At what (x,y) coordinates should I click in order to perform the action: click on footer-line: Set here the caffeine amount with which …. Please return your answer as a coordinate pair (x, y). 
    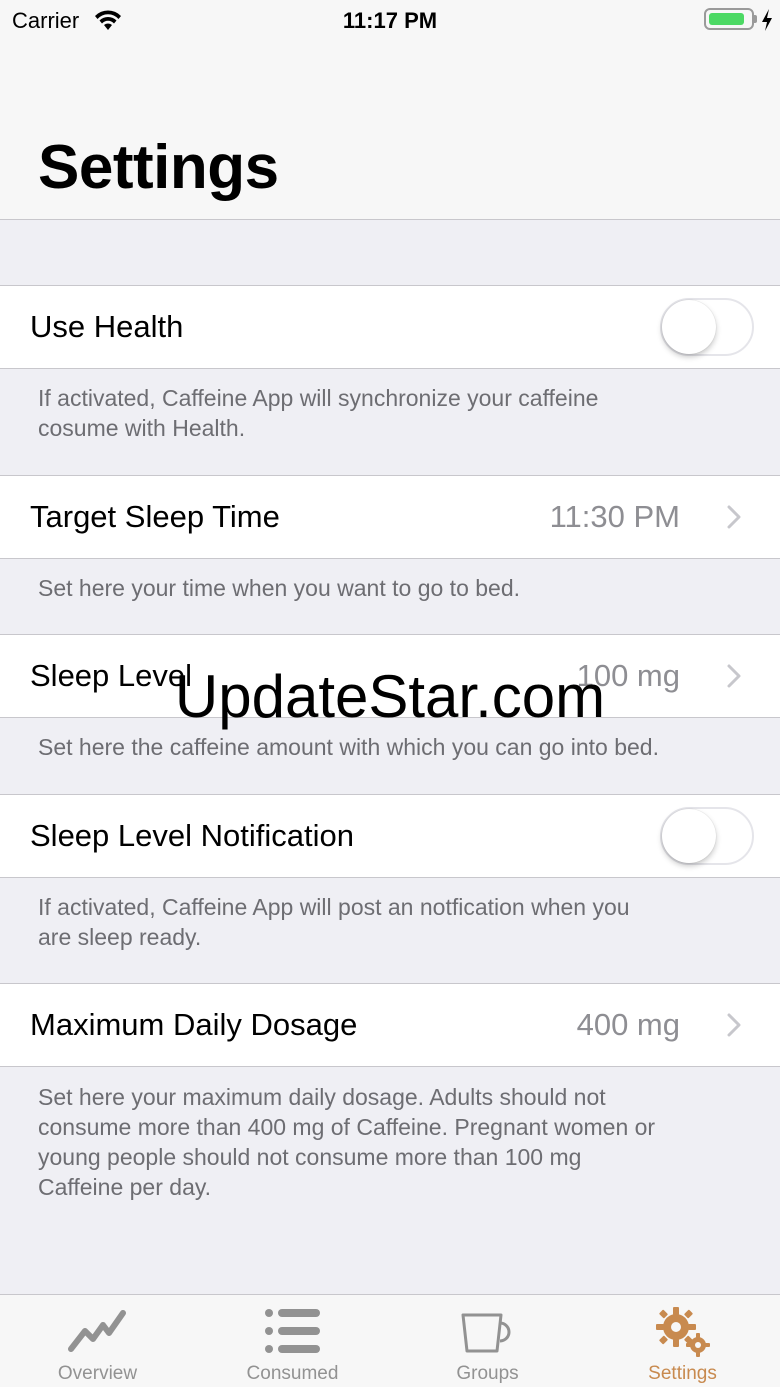
    Looking at the image, I should click on (348, 747).